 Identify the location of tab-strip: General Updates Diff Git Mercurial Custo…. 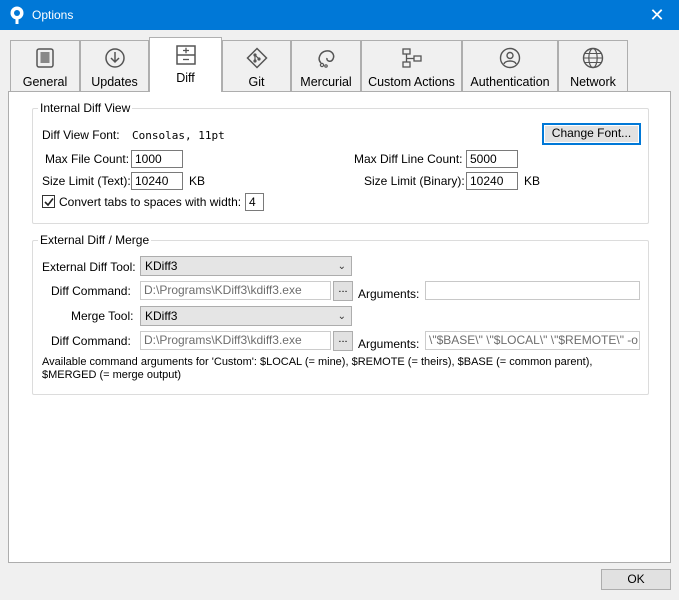
(320, 64).